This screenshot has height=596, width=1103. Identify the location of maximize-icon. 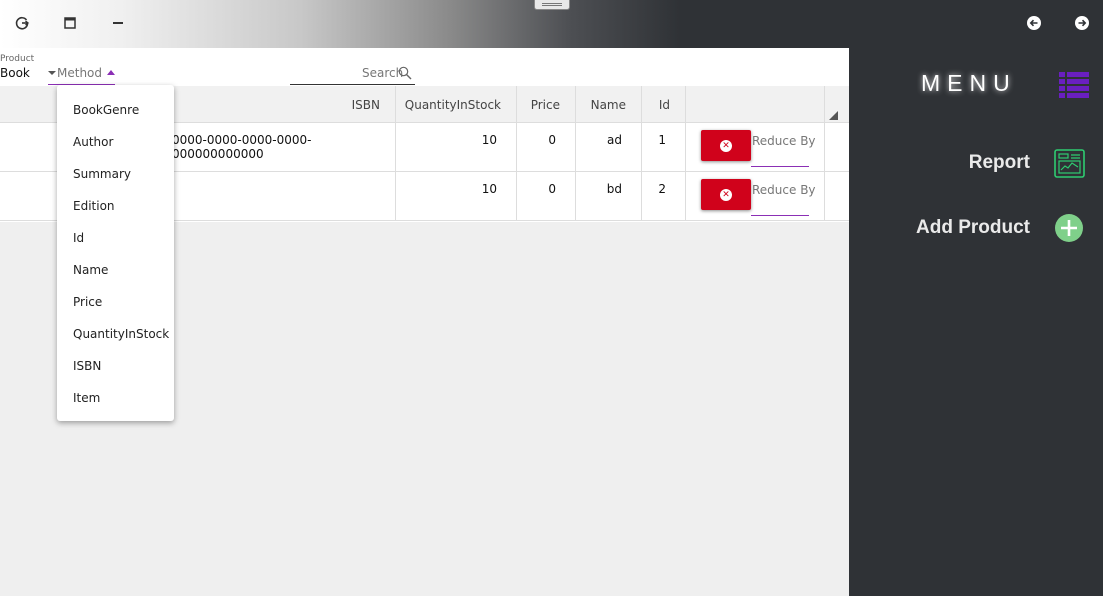
(70, 23).